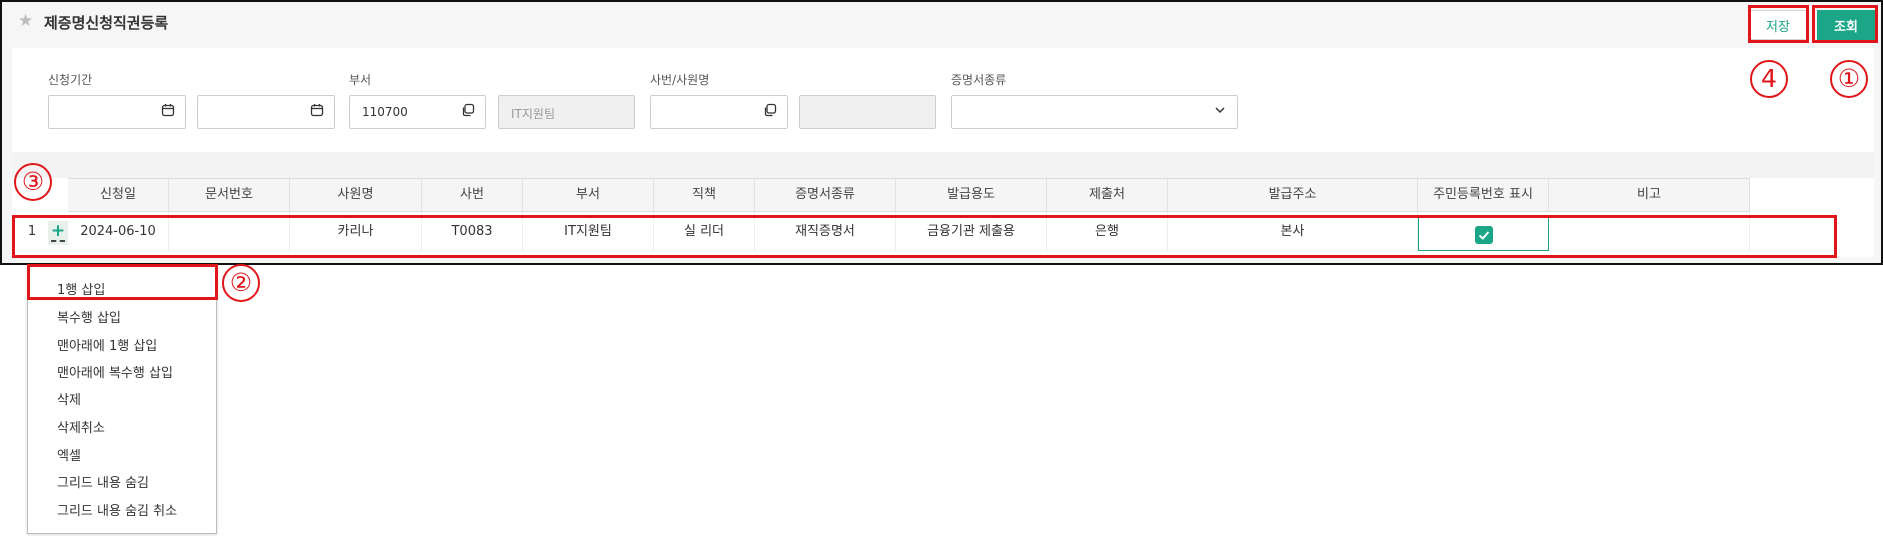  Describe the element at coordinates (943, 165) in the screenshot. I see `separator` at that location.